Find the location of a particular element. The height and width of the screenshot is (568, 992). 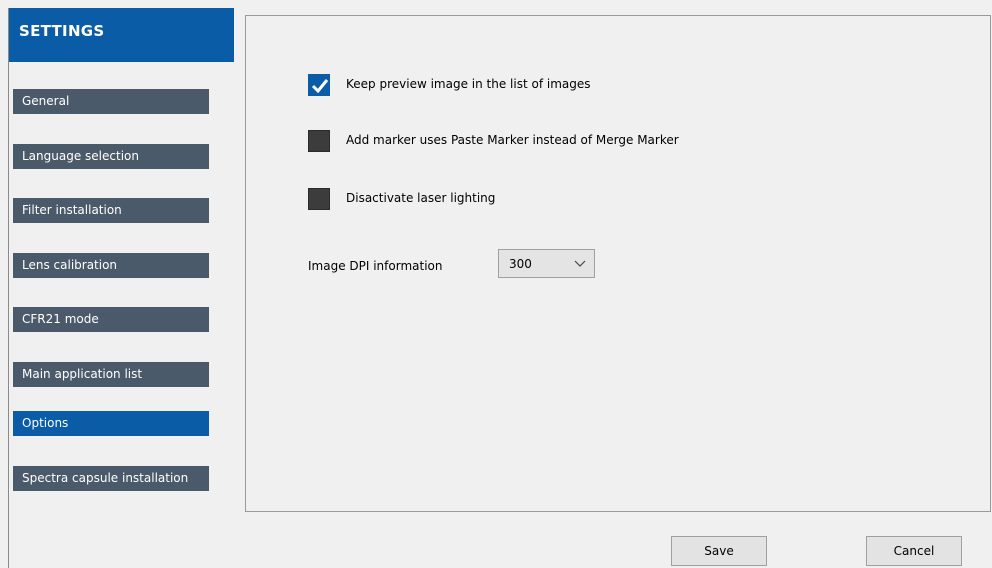

checkmark-icon is located at coordinates (320, 86).